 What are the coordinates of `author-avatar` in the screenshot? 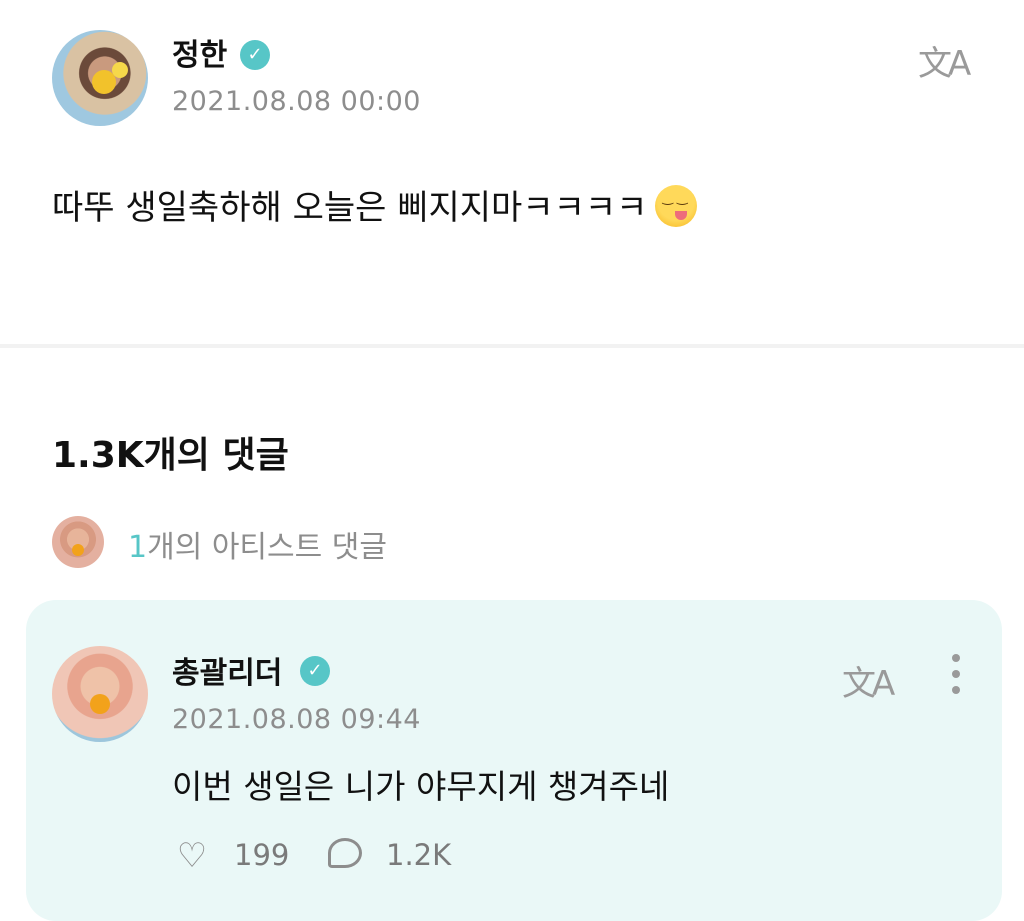 It's located at (100, 78).